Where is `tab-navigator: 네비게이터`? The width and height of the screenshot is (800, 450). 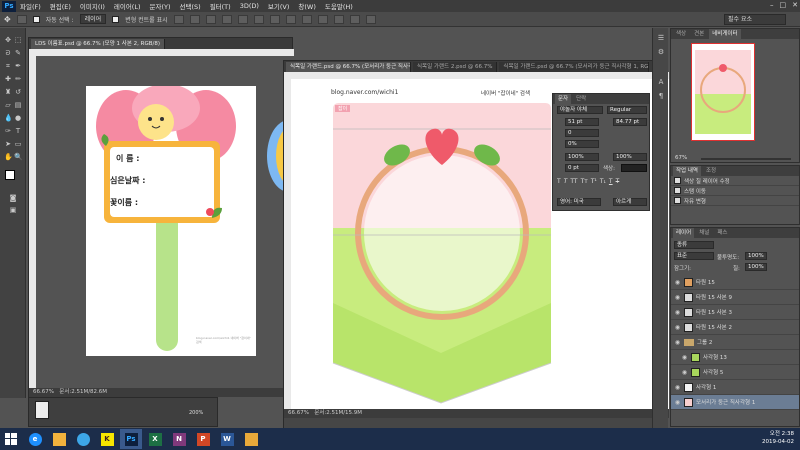
tab-navigator: 네비게이터 is located at coordinates (725, 34).